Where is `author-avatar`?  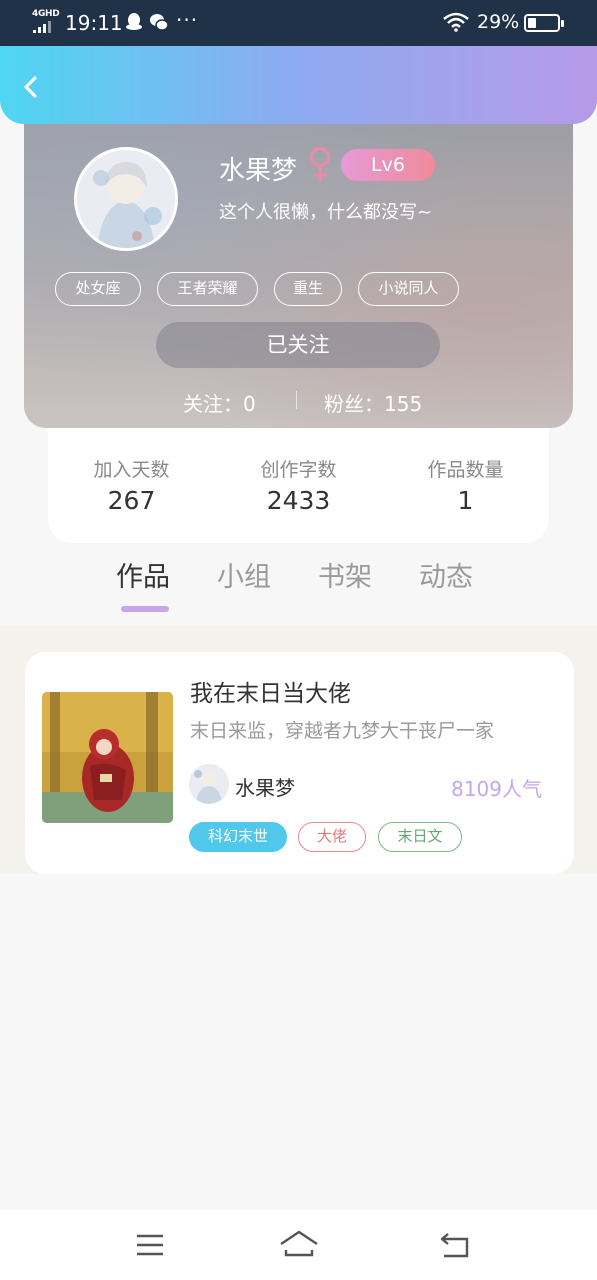
author-avatar is located at coordinates (209, 784).